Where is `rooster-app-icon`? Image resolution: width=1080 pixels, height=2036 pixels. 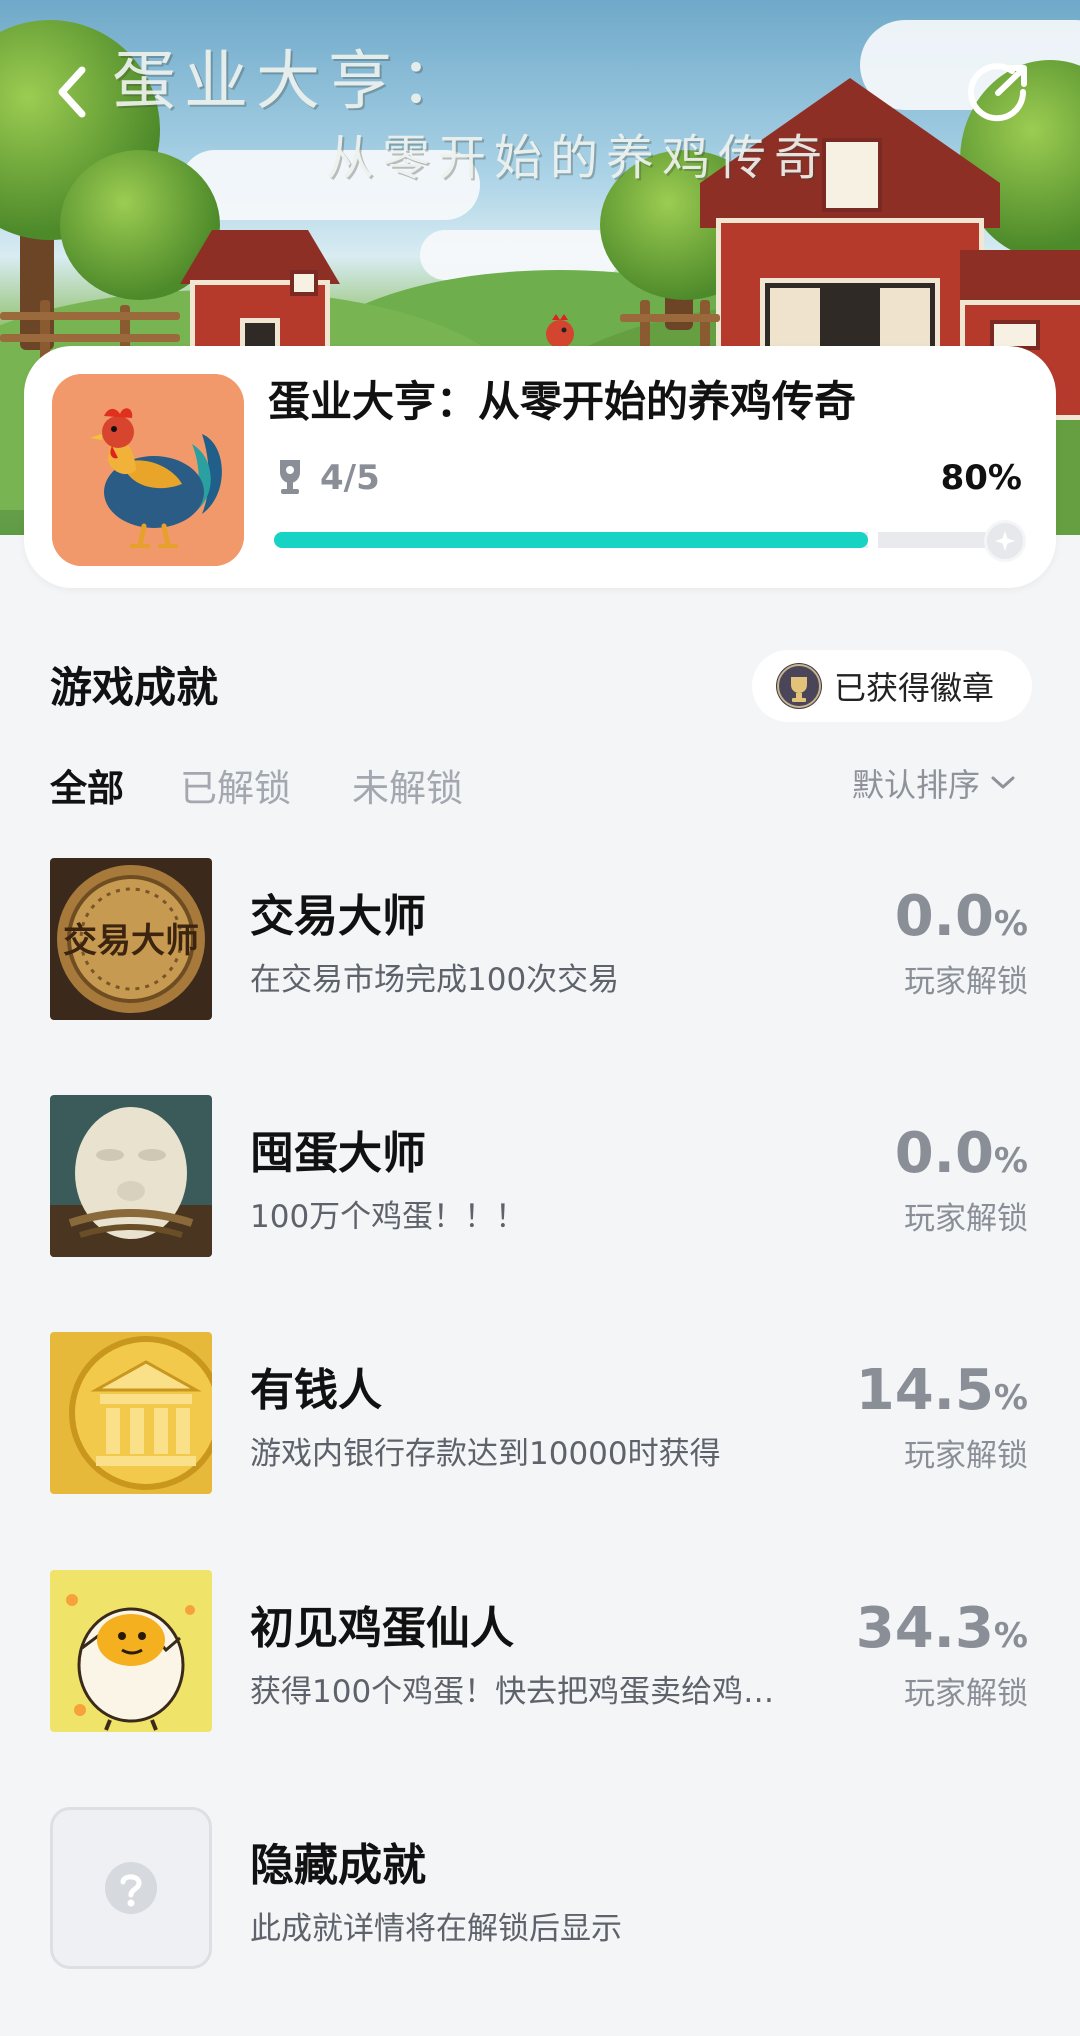
rooster-app-icon is located at coordinates (148, 470).